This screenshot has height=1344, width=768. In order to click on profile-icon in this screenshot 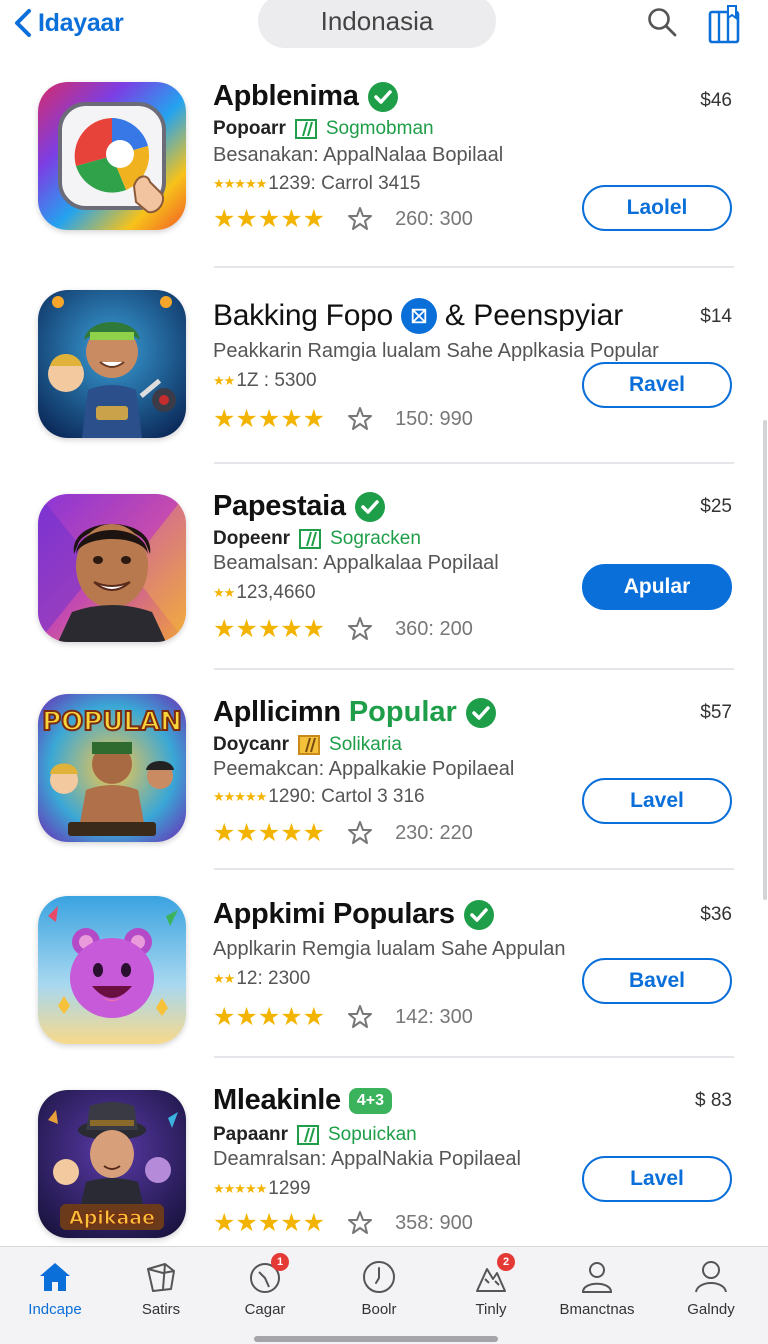, I will do `click(711, 1277)`.